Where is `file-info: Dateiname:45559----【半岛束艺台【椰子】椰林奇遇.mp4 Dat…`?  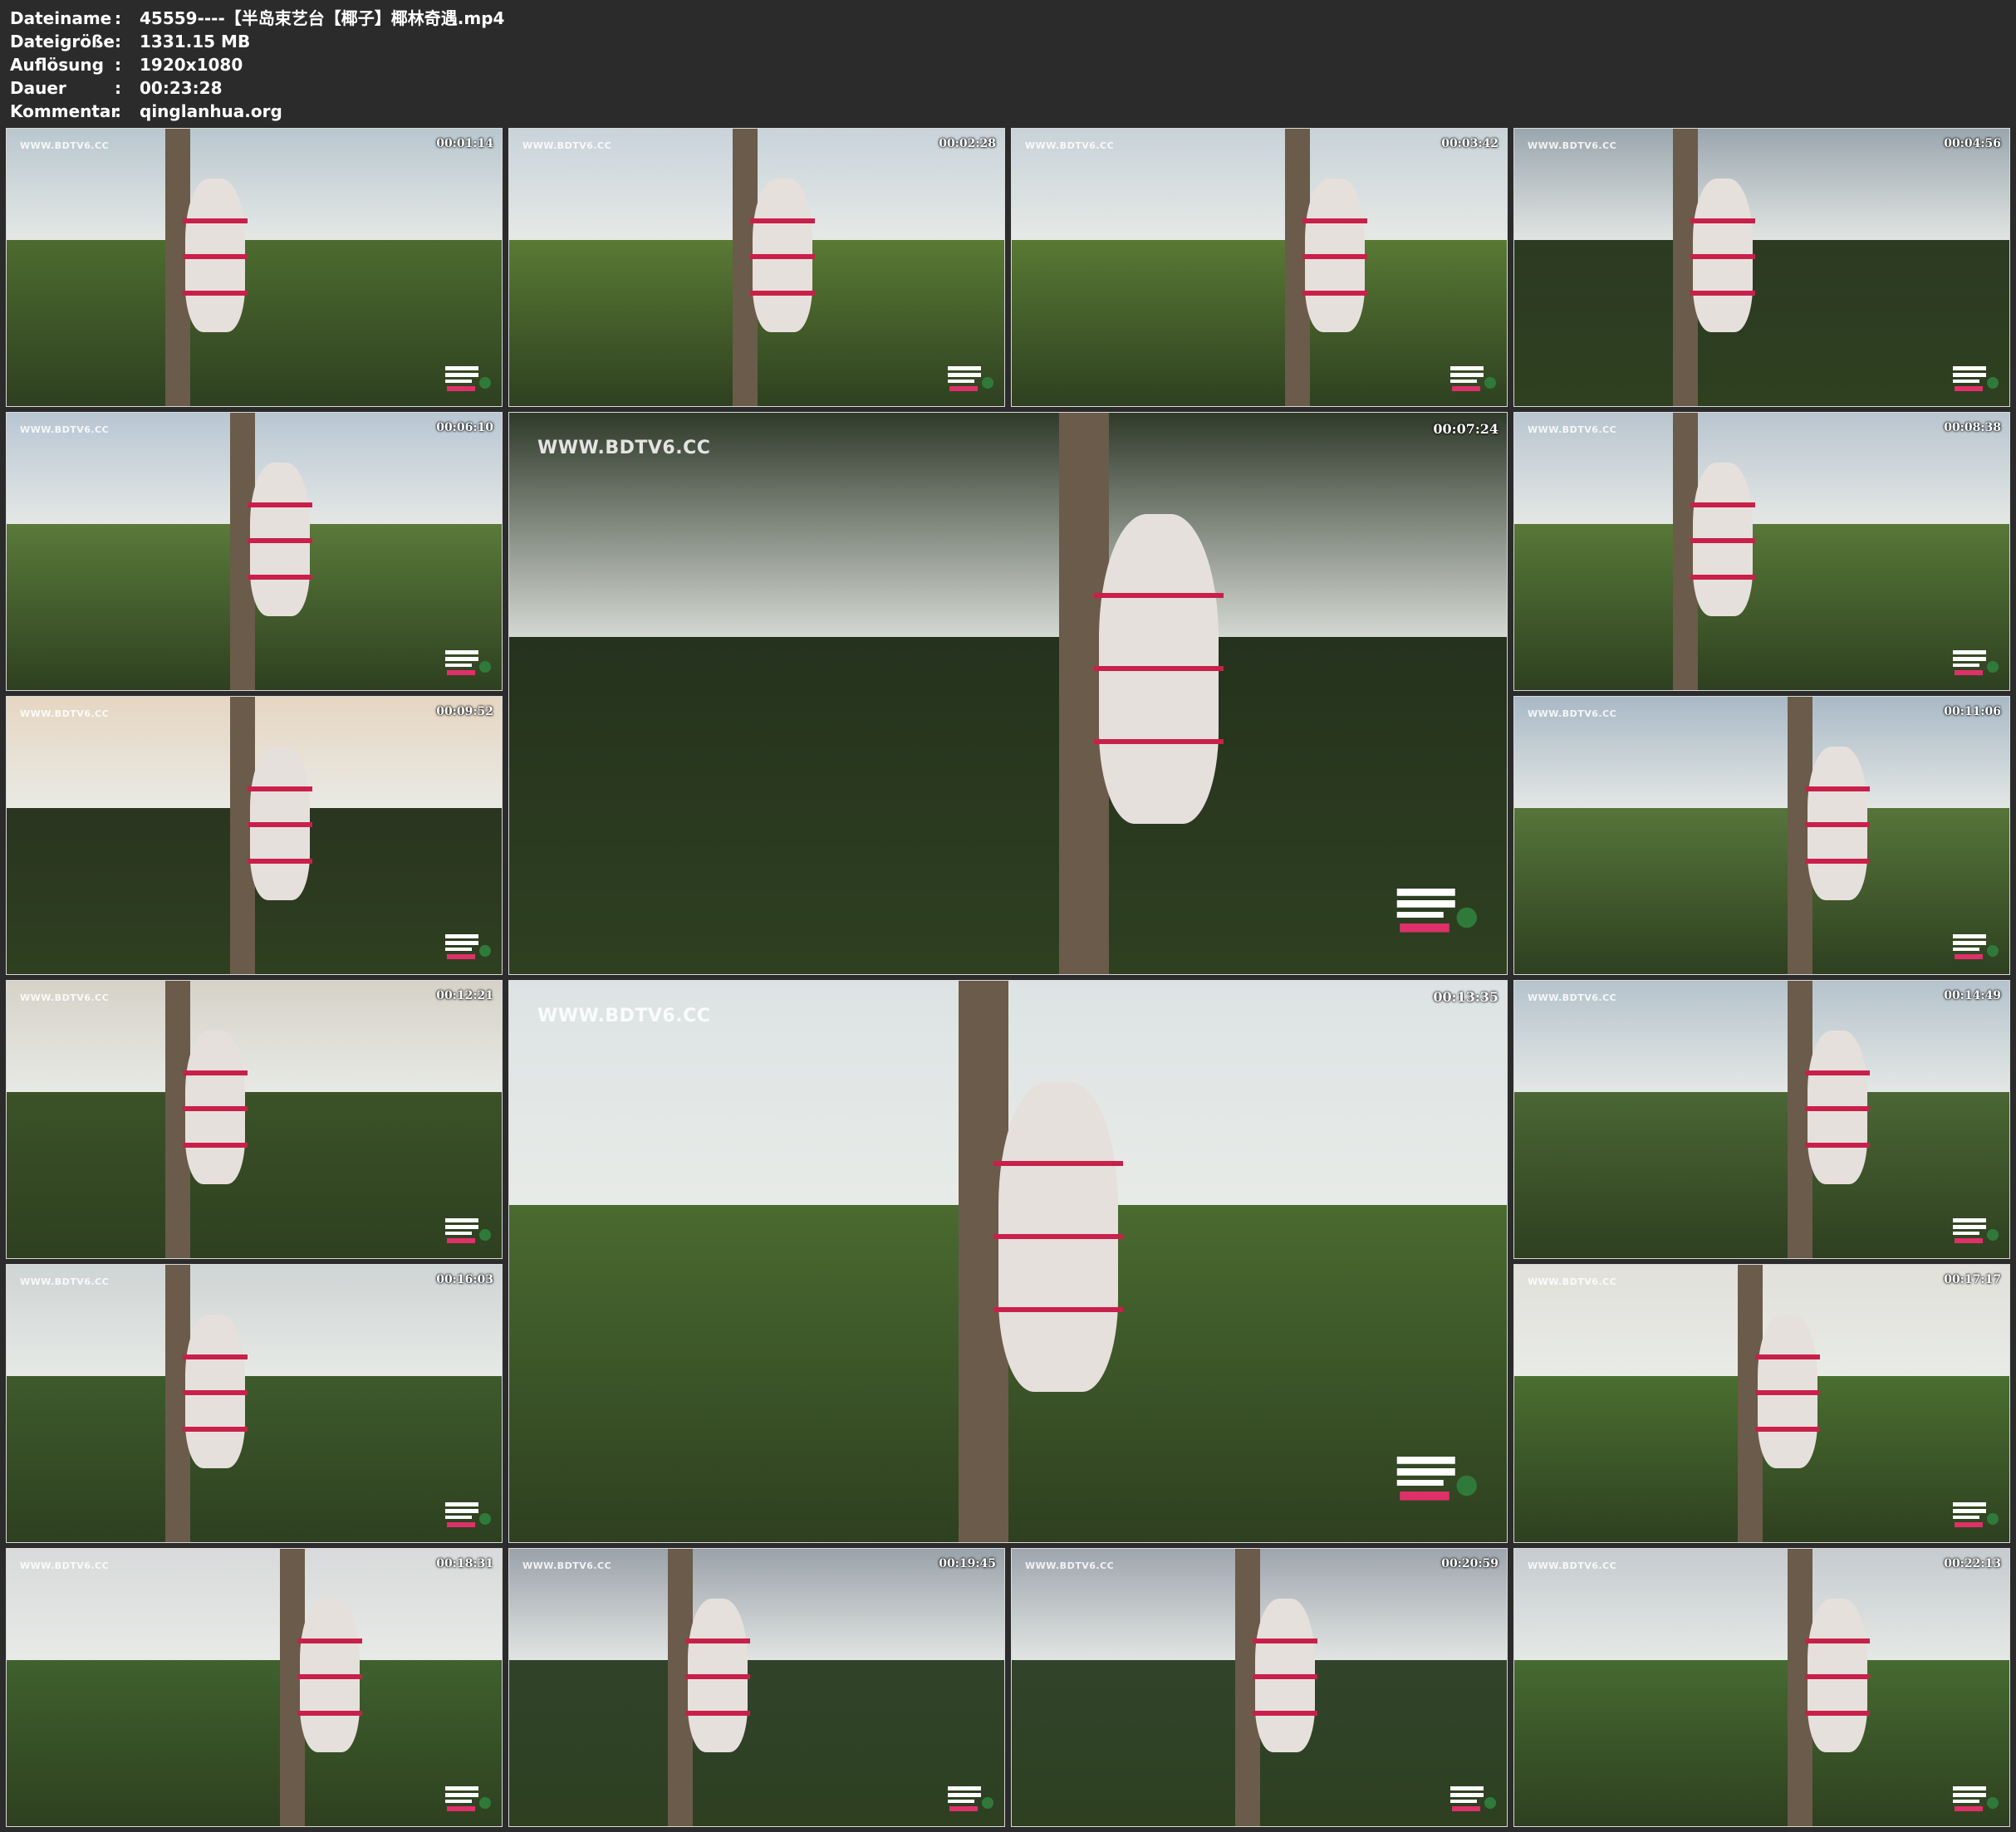 file-info: Dateiname:45559----【半岛束艺台【椰子】椰林奇遇.mp4 Dat… is located at coordinates (257, 65).